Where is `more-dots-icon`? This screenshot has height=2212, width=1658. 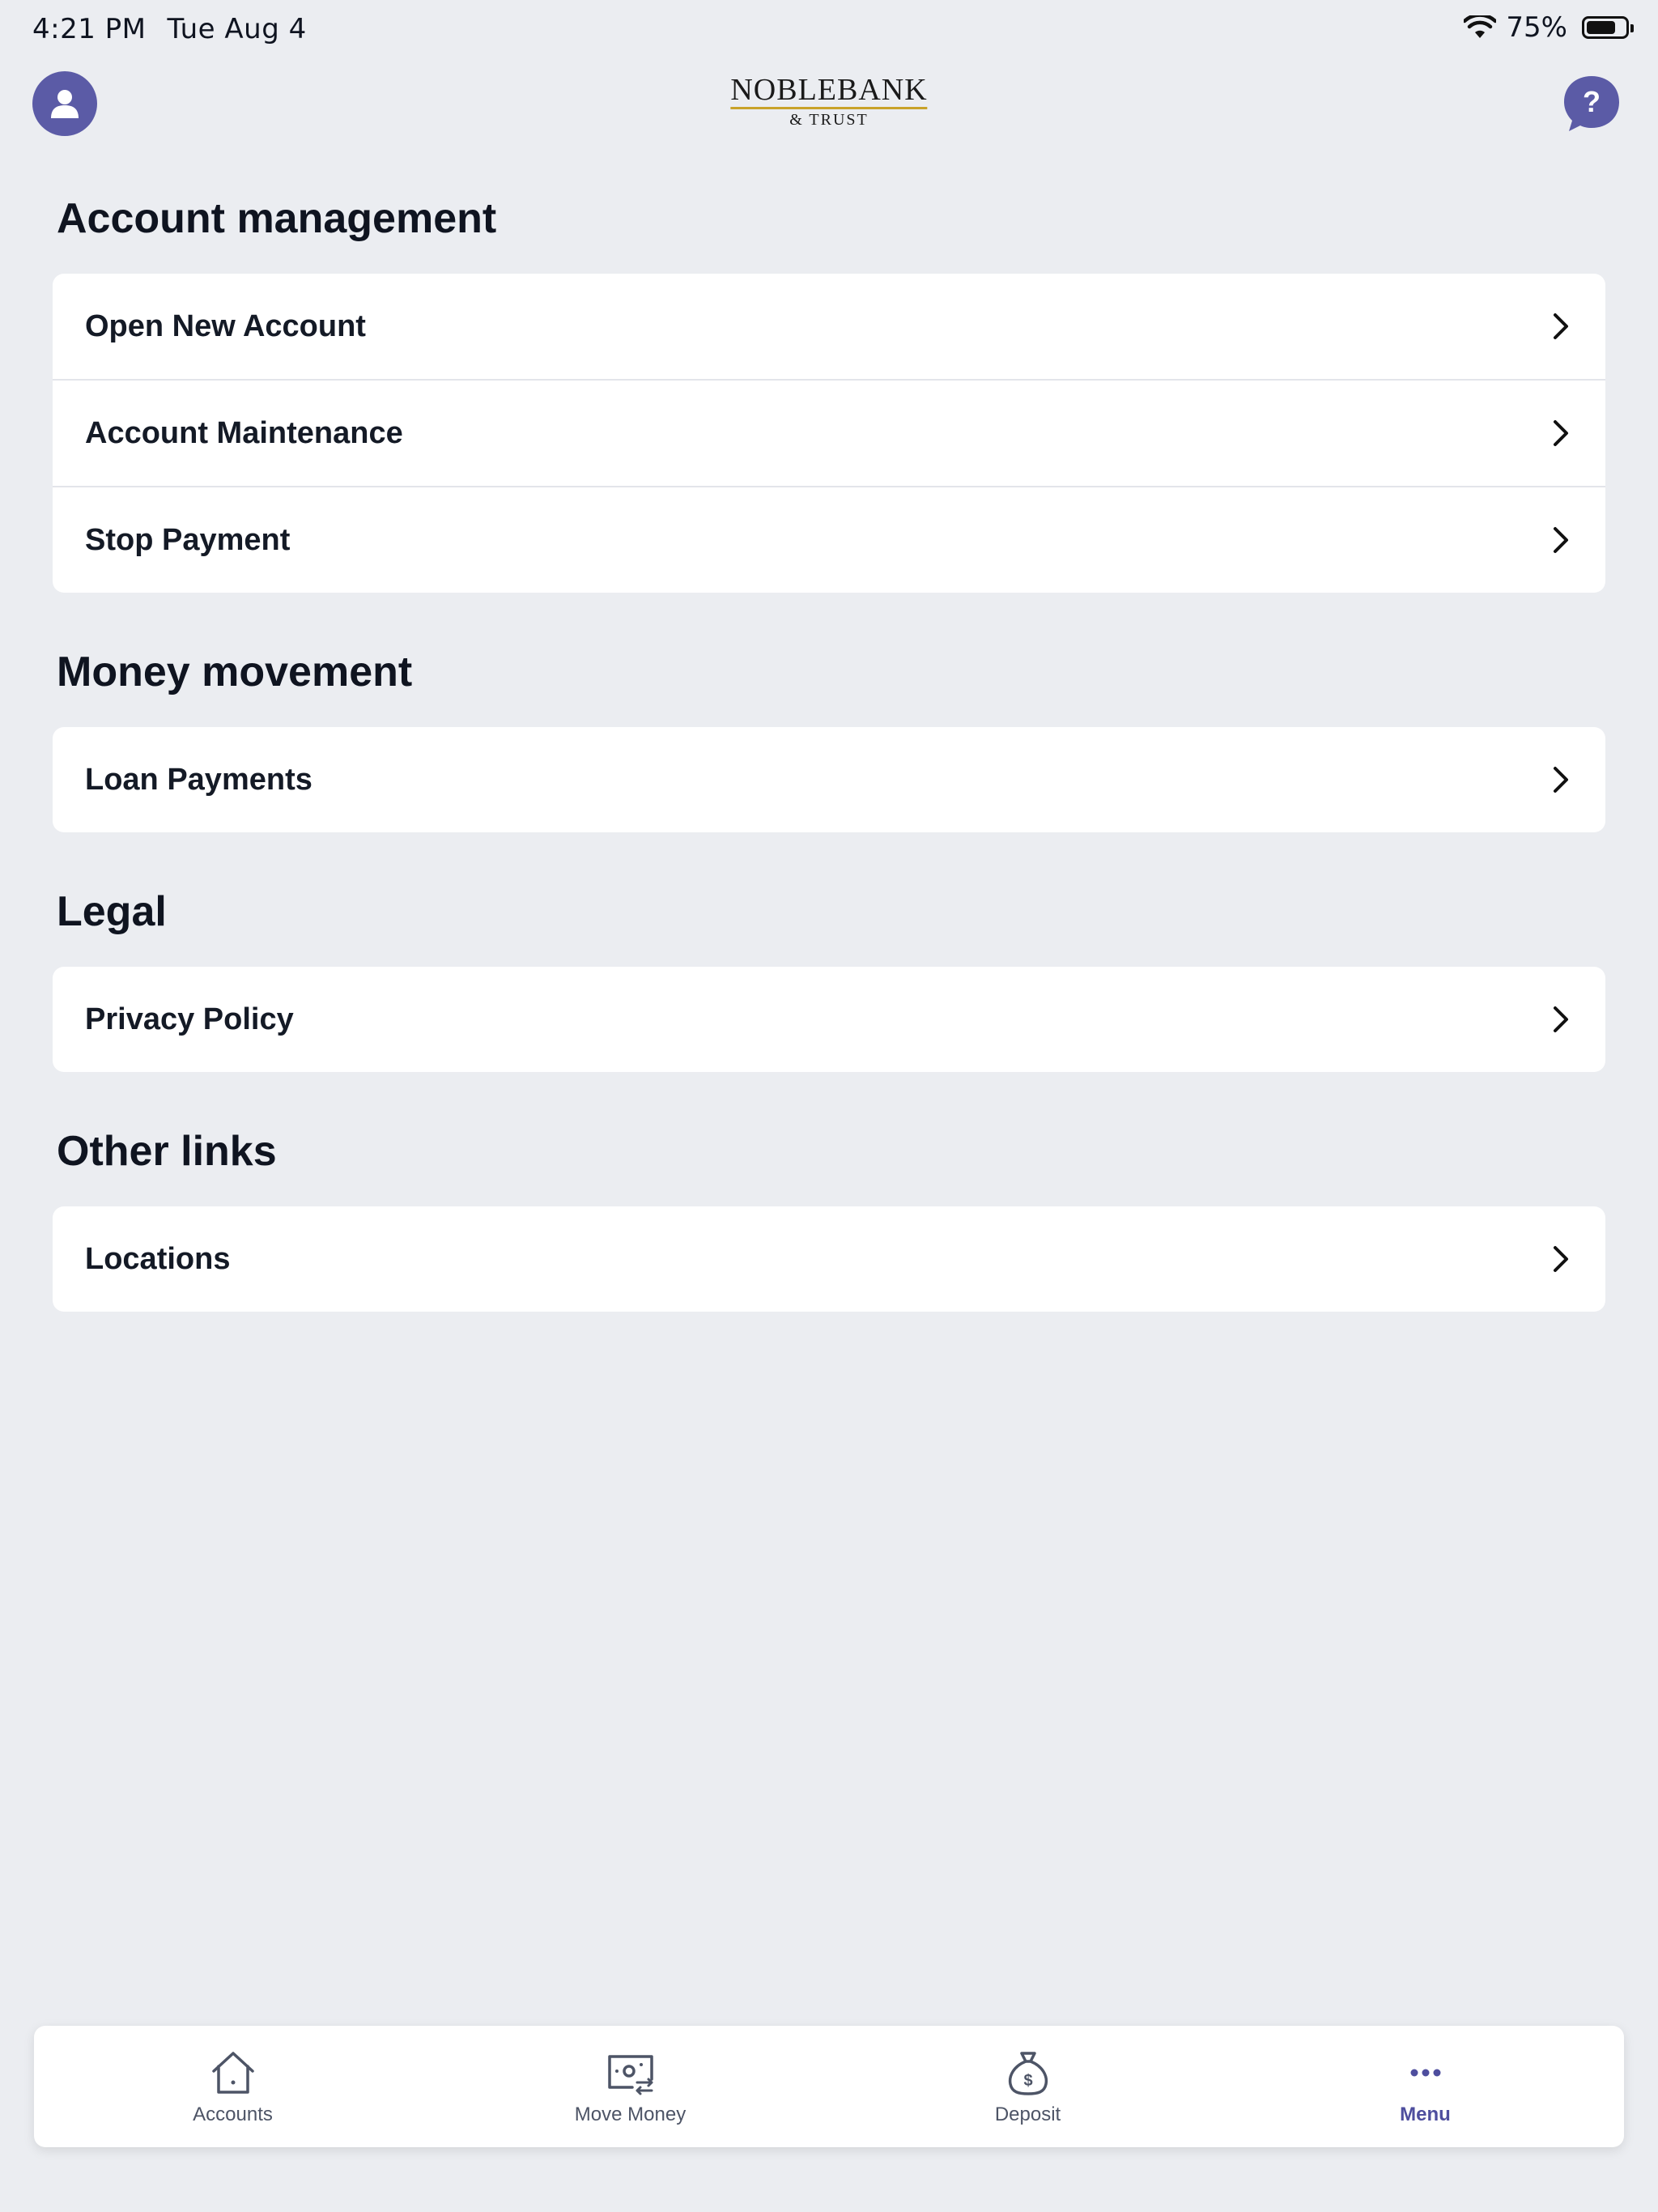
more-dots-icon is located at coordinates (1425, 2073).